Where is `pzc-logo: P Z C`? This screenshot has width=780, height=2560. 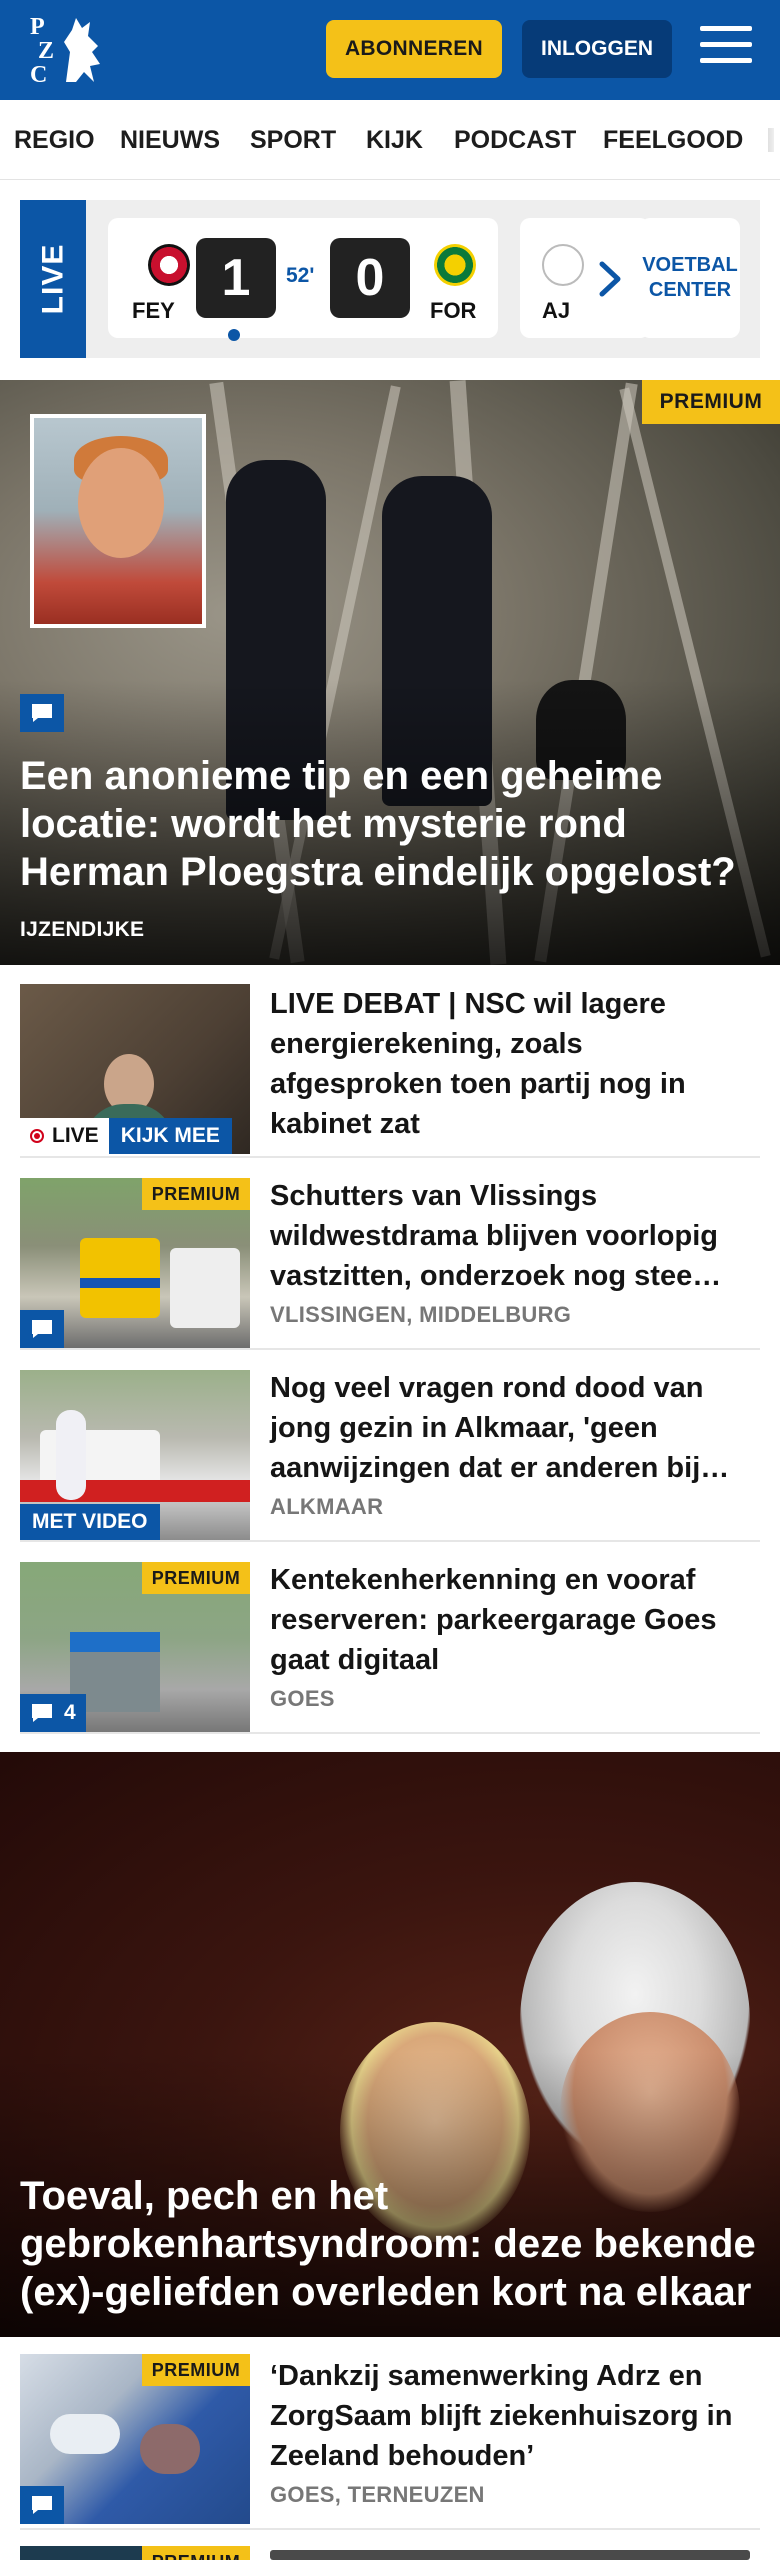 pzc-logo: P Z C is located at coordinates (71, 50).